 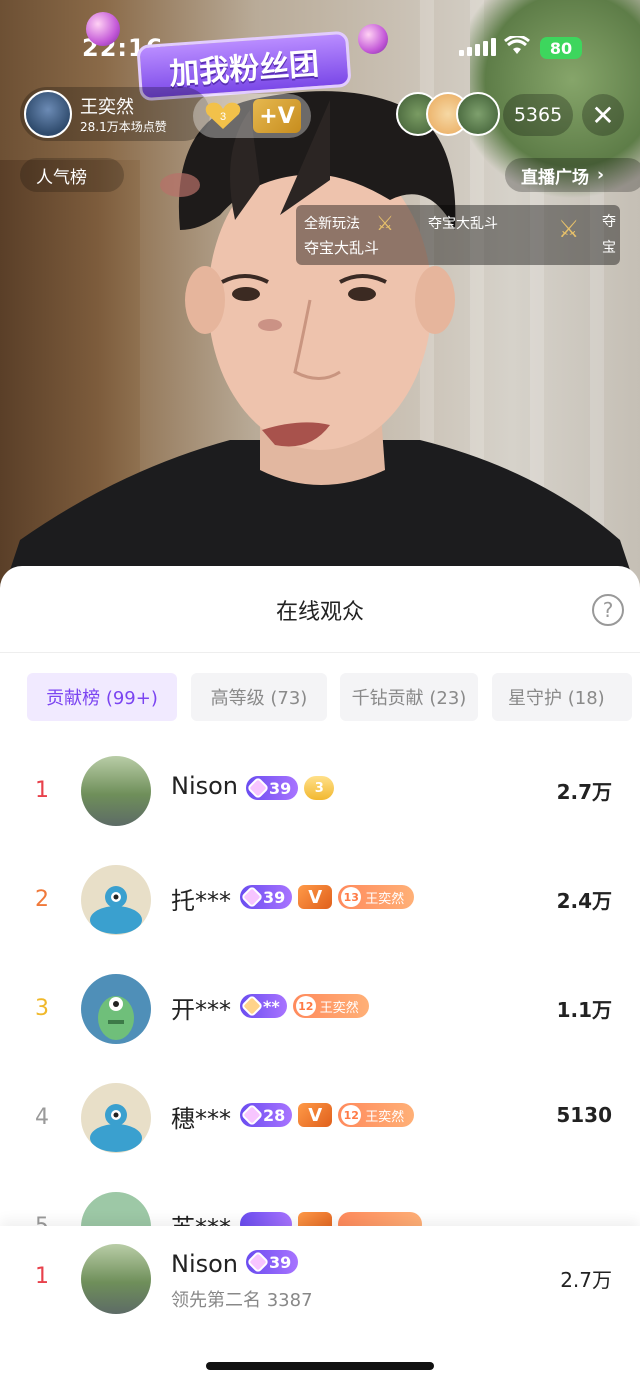 What do you see at coordinates (205, 1264) in the screenshot?
I see `my-name: Nison` at bounding box center [205, 1264].